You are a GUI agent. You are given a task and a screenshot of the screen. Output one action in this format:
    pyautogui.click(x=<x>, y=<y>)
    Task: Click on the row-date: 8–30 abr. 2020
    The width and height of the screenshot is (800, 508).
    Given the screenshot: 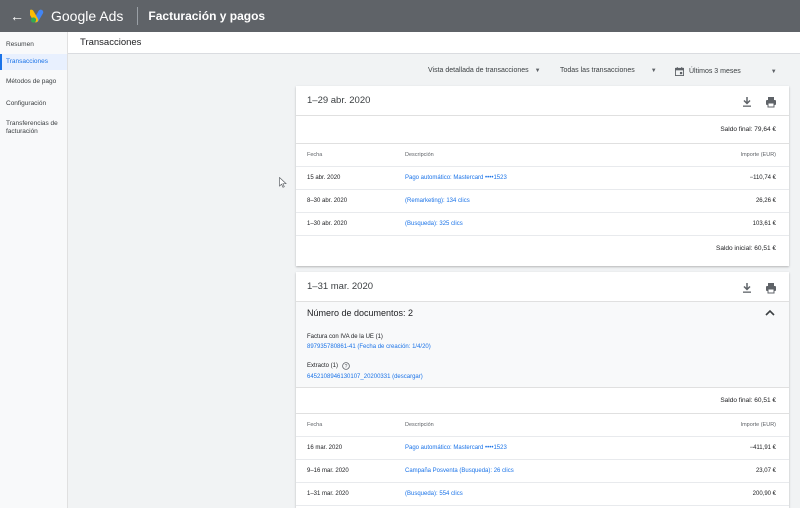 What is the action you would take?
    pyautogui.click(x=327, y=201)
    